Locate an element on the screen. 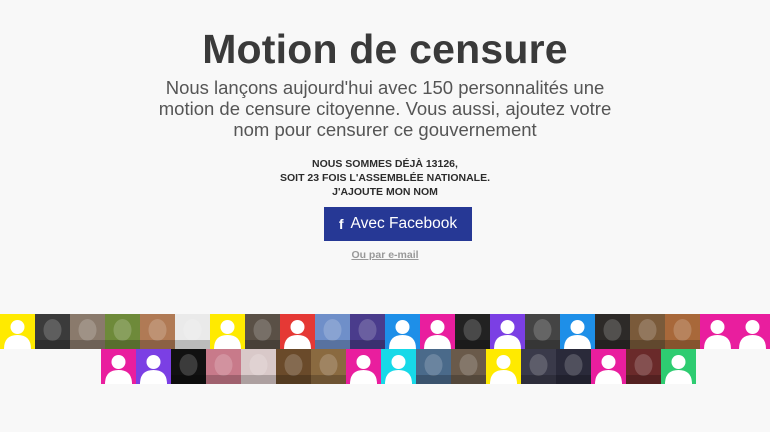 The image size is (770, 432). couple-night-photo is located at coordinates (573, 366).